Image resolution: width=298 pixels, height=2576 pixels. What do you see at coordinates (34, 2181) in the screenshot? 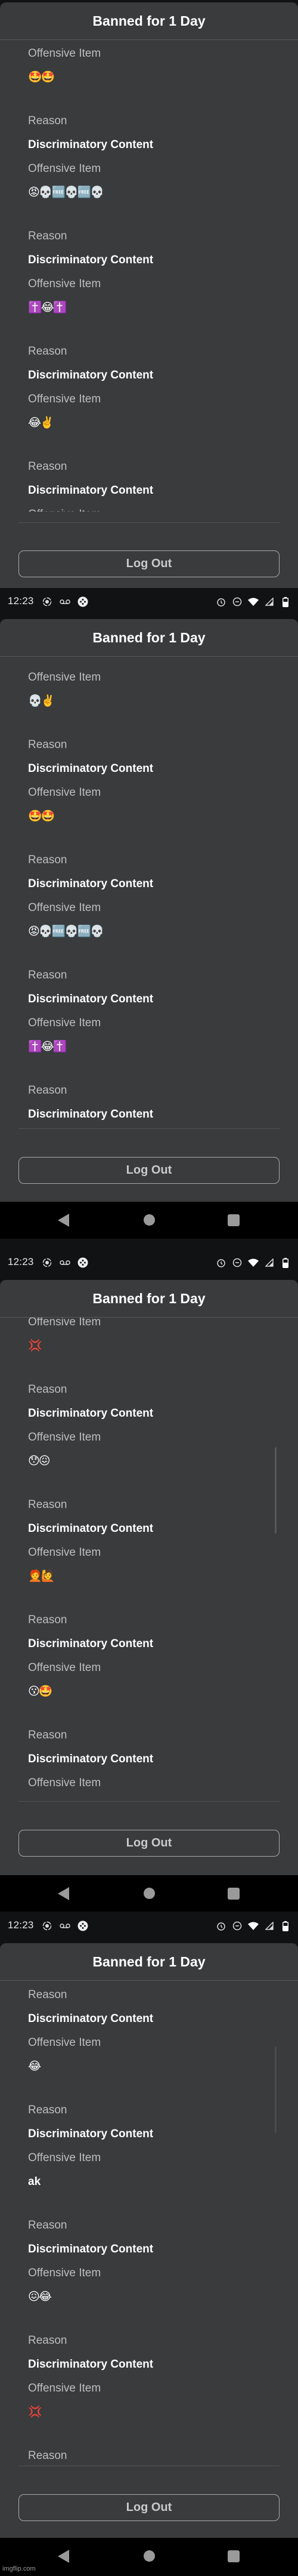
I see `offensive-item-value: ak` at bounding box center [34, 2181].